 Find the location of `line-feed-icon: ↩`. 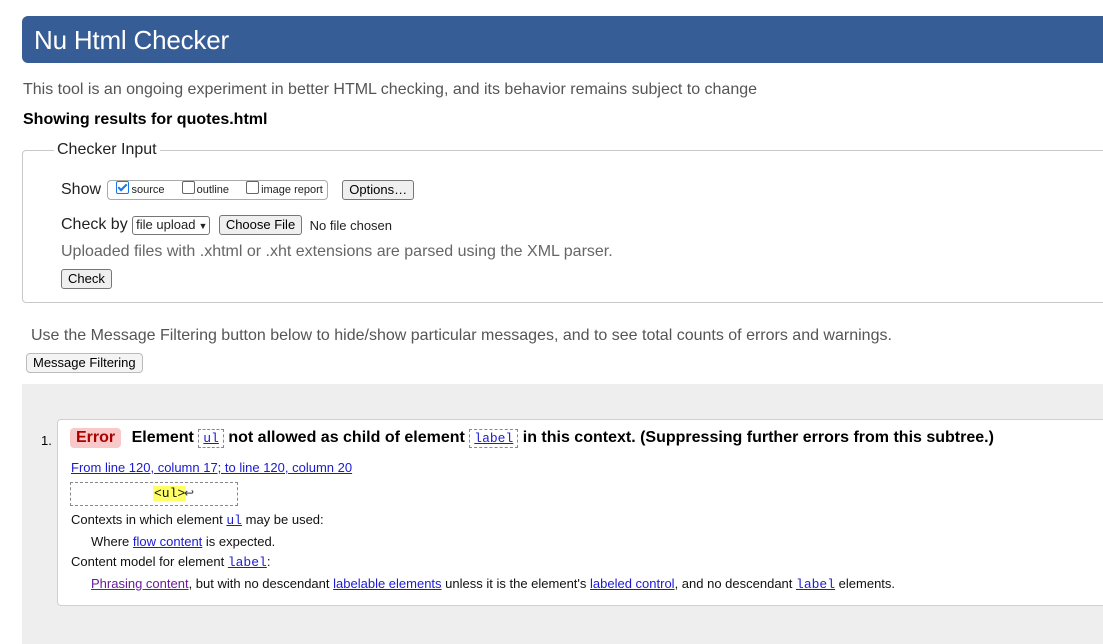

line-feed-icon: ↩ is located at coordinates (189, 493).